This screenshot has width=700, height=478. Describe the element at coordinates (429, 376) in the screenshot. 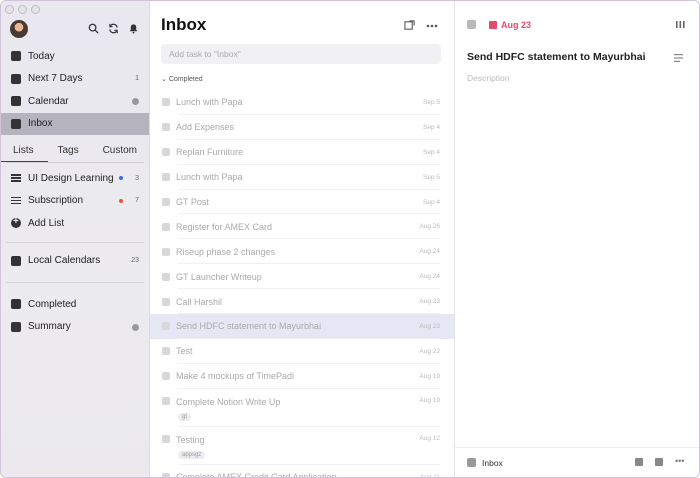

I see `task-date: Aug 19` at that location.